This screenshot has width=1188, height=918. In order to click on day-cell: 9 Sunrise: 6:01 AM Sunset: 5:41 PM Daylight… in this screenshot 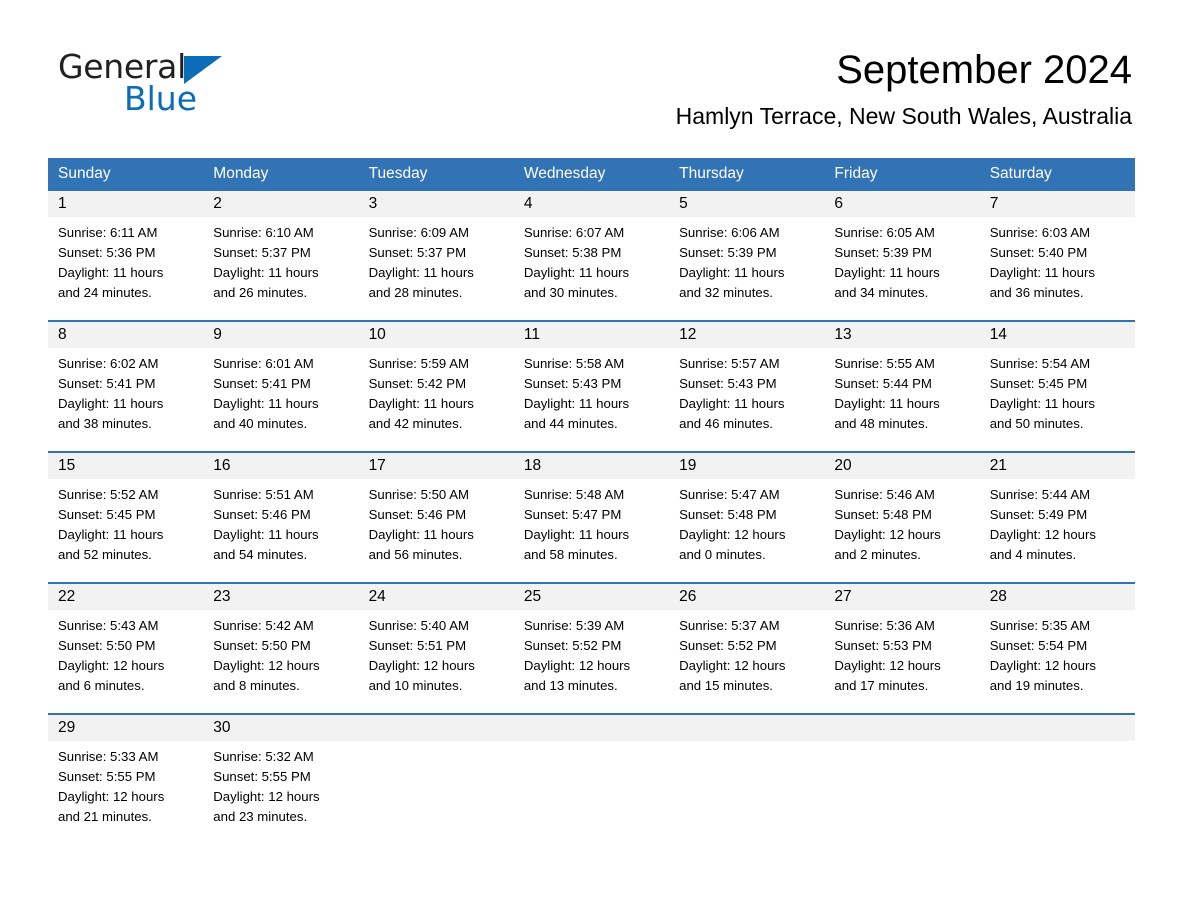, I will do `click(281, 378)`.